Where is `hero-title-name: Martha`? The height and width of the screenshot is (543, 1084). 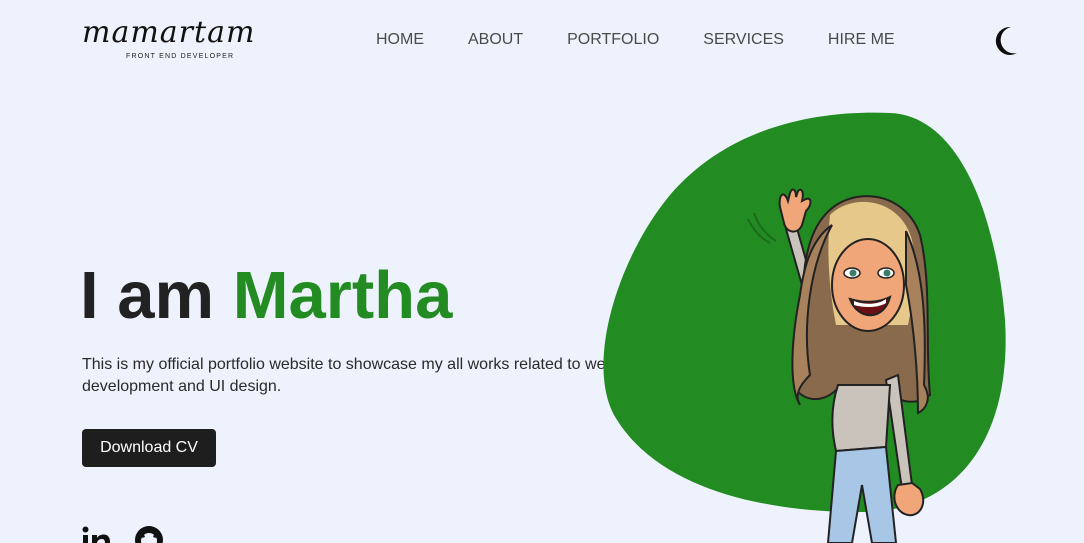 hero-title-name: Martha is located at coordinates (342, 295).